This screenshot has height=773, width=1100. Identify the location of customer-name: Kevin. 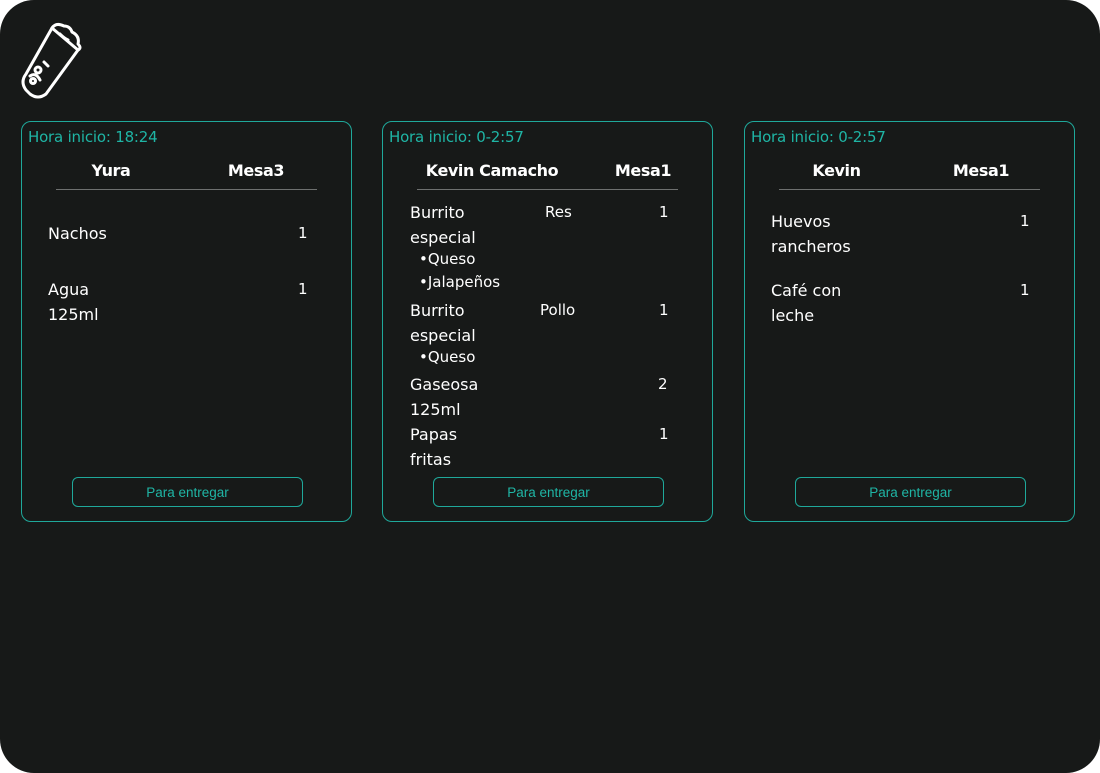
(836, 170).